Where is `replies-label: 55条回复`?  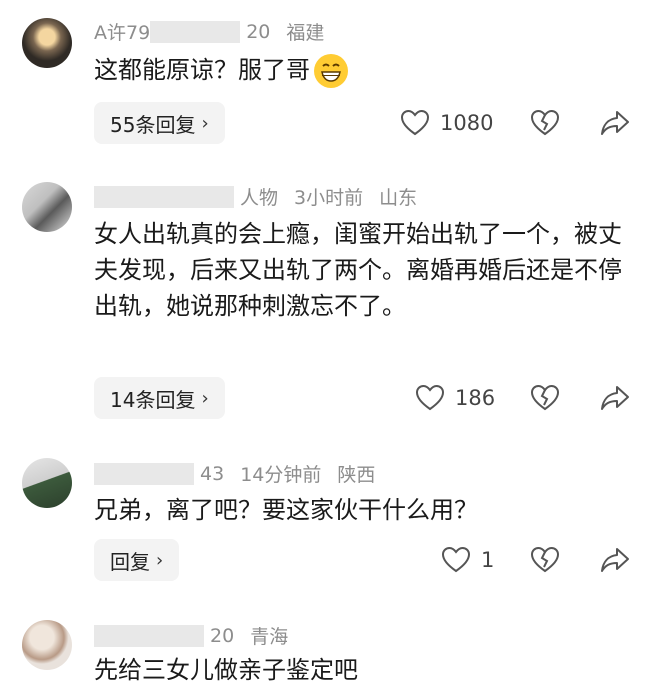 replies-label: 55条回复 is located at coordinates (153, 124).